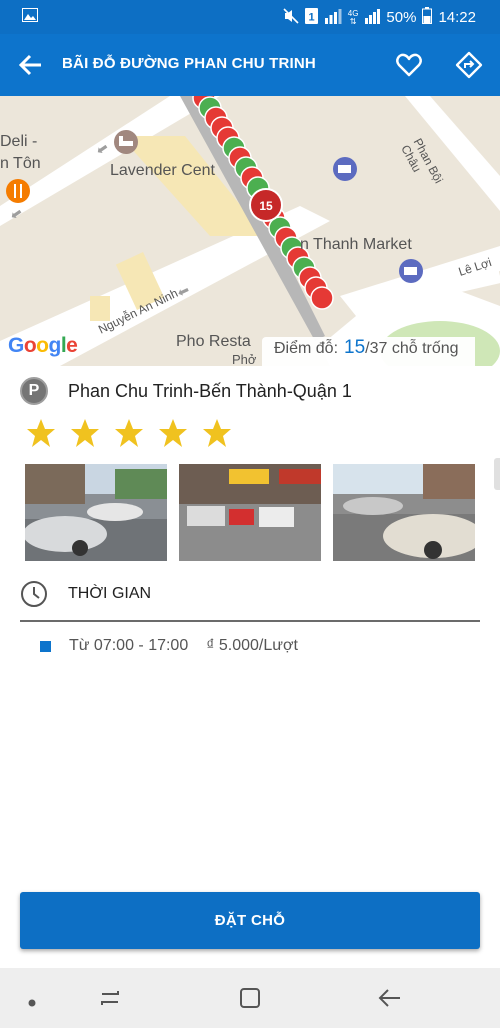 The image size is (500, 1028). What do you see at coordinates (356, 244) in the screenshot?
I see `map-label-market: n Thanh Market` at bounding box center [356, 244].